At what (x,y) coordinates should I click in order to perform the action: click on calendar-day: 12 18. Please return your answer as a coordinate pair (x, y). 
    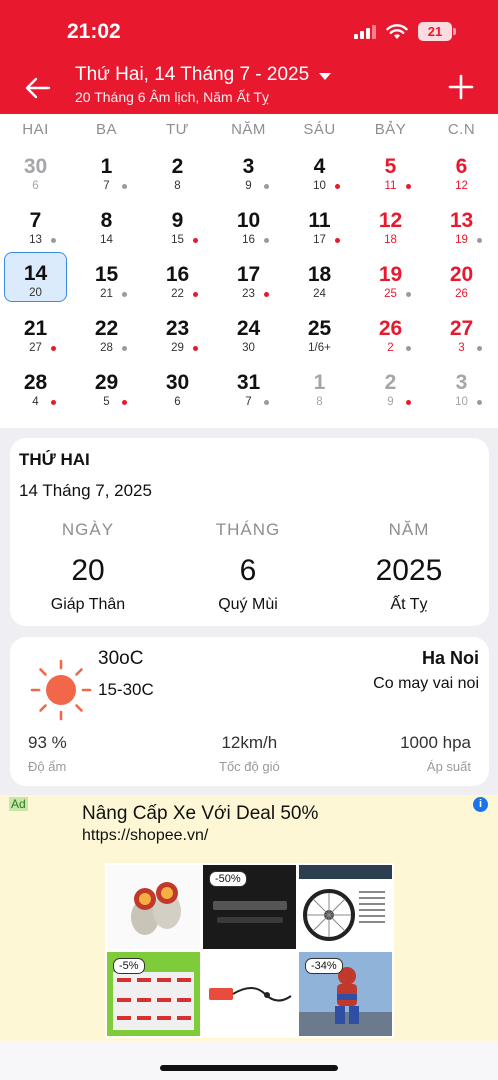
    Looking at the image, I should click on (390, 225).